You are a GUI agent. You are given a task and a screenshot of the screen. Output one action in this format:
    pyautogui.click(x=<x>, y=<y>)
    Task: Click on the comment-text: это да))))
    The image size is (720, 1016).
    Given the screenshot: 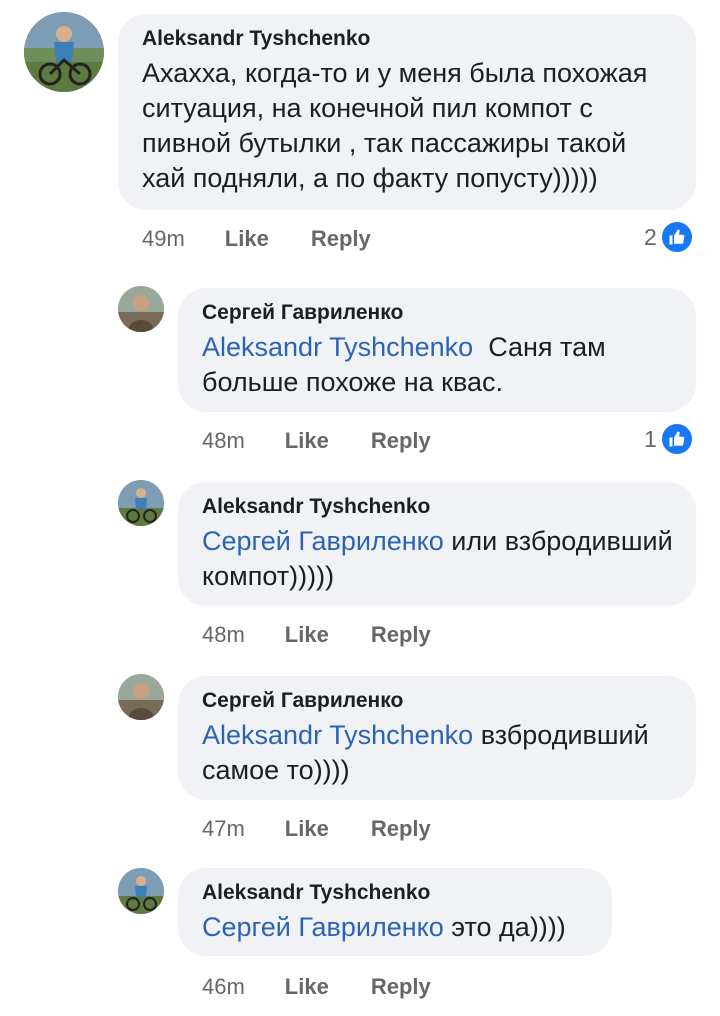 What is the action you would take?
    pyautogui.click(x=508, y=927)
    